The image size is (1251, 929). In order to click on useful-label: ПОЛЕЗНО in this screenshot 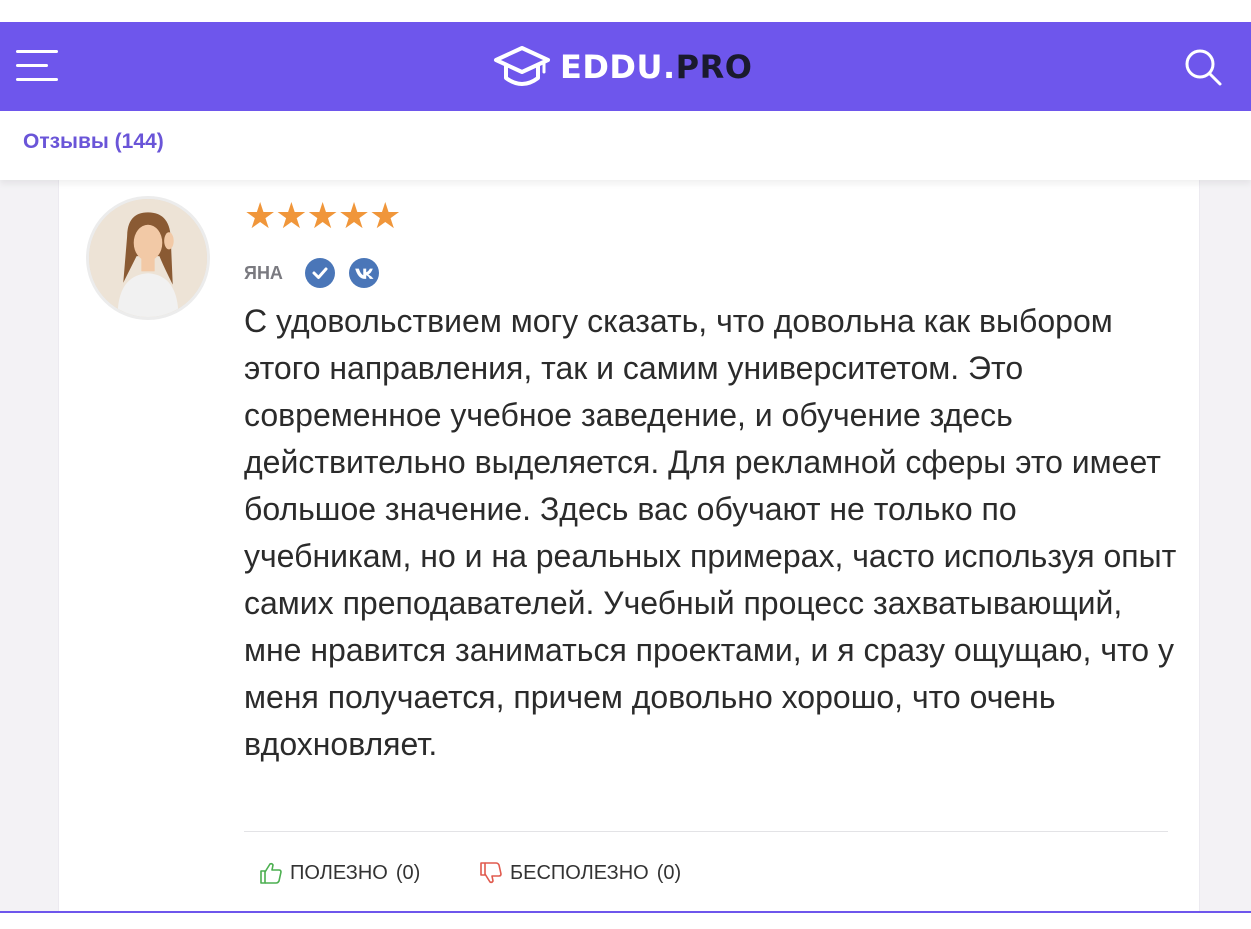, I will do `click(339, 872)`.